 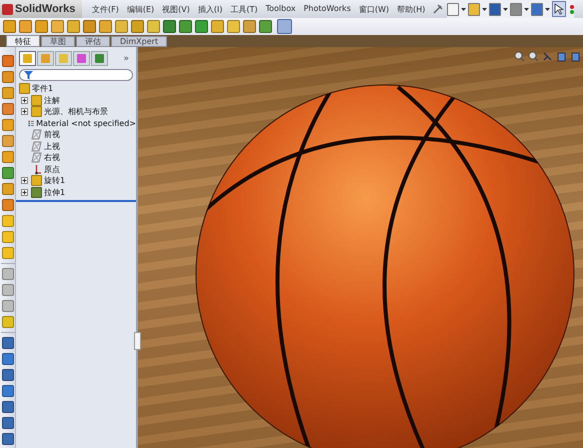 I want to click on funnel-icon, so click(x=28, y=75).